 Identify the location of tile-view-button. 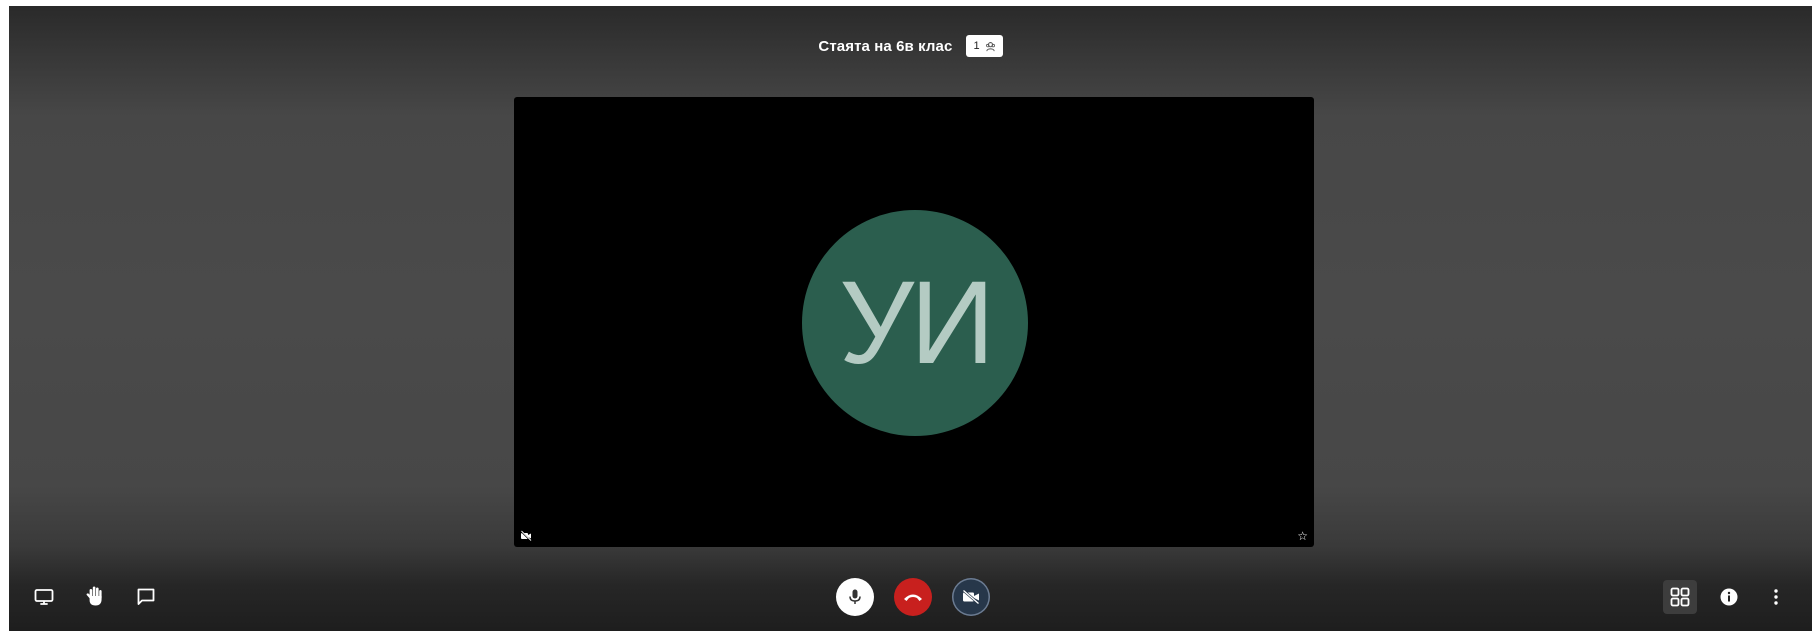
(1680, 597).